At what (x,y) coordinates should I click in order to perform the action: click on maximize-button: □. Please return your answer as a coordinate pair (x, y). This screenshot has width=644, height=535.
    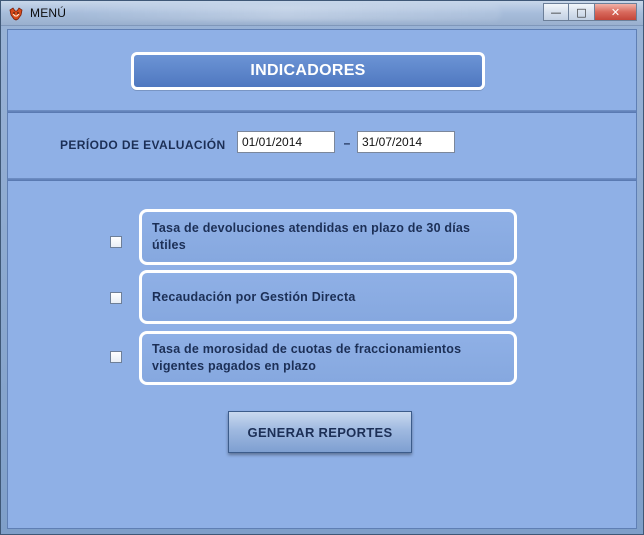
    Looking at the image, I should click on (582, 12).